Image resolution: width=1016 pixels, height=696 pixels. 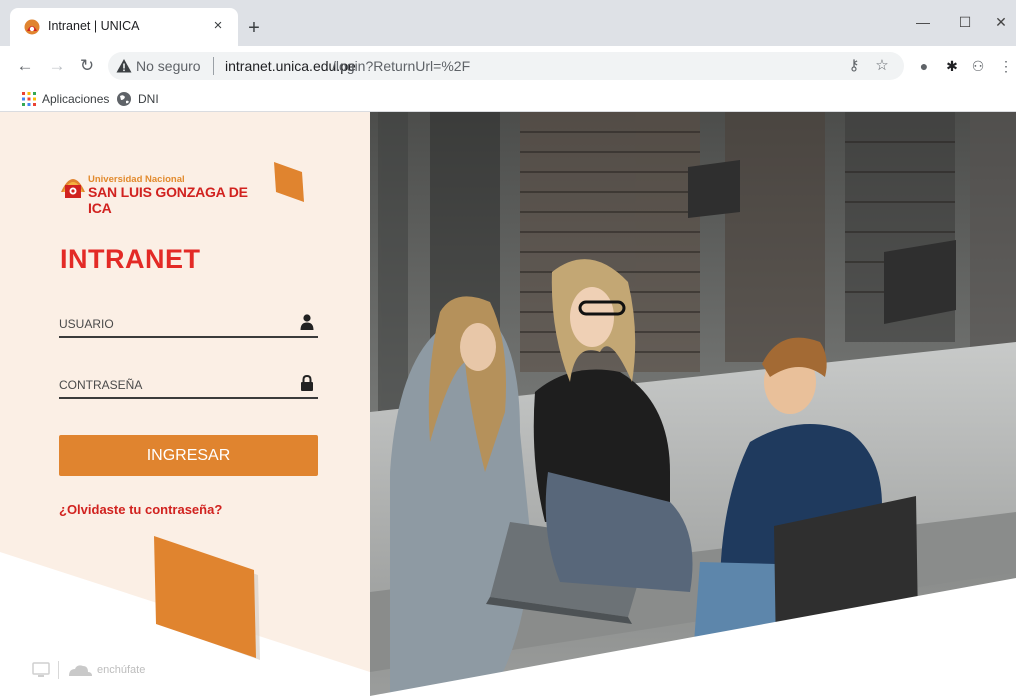 What do you see at coordinates (86, 324) in the screenshot?
I see `username-placeholder: USUARIO` at bounding box center [86, 324].